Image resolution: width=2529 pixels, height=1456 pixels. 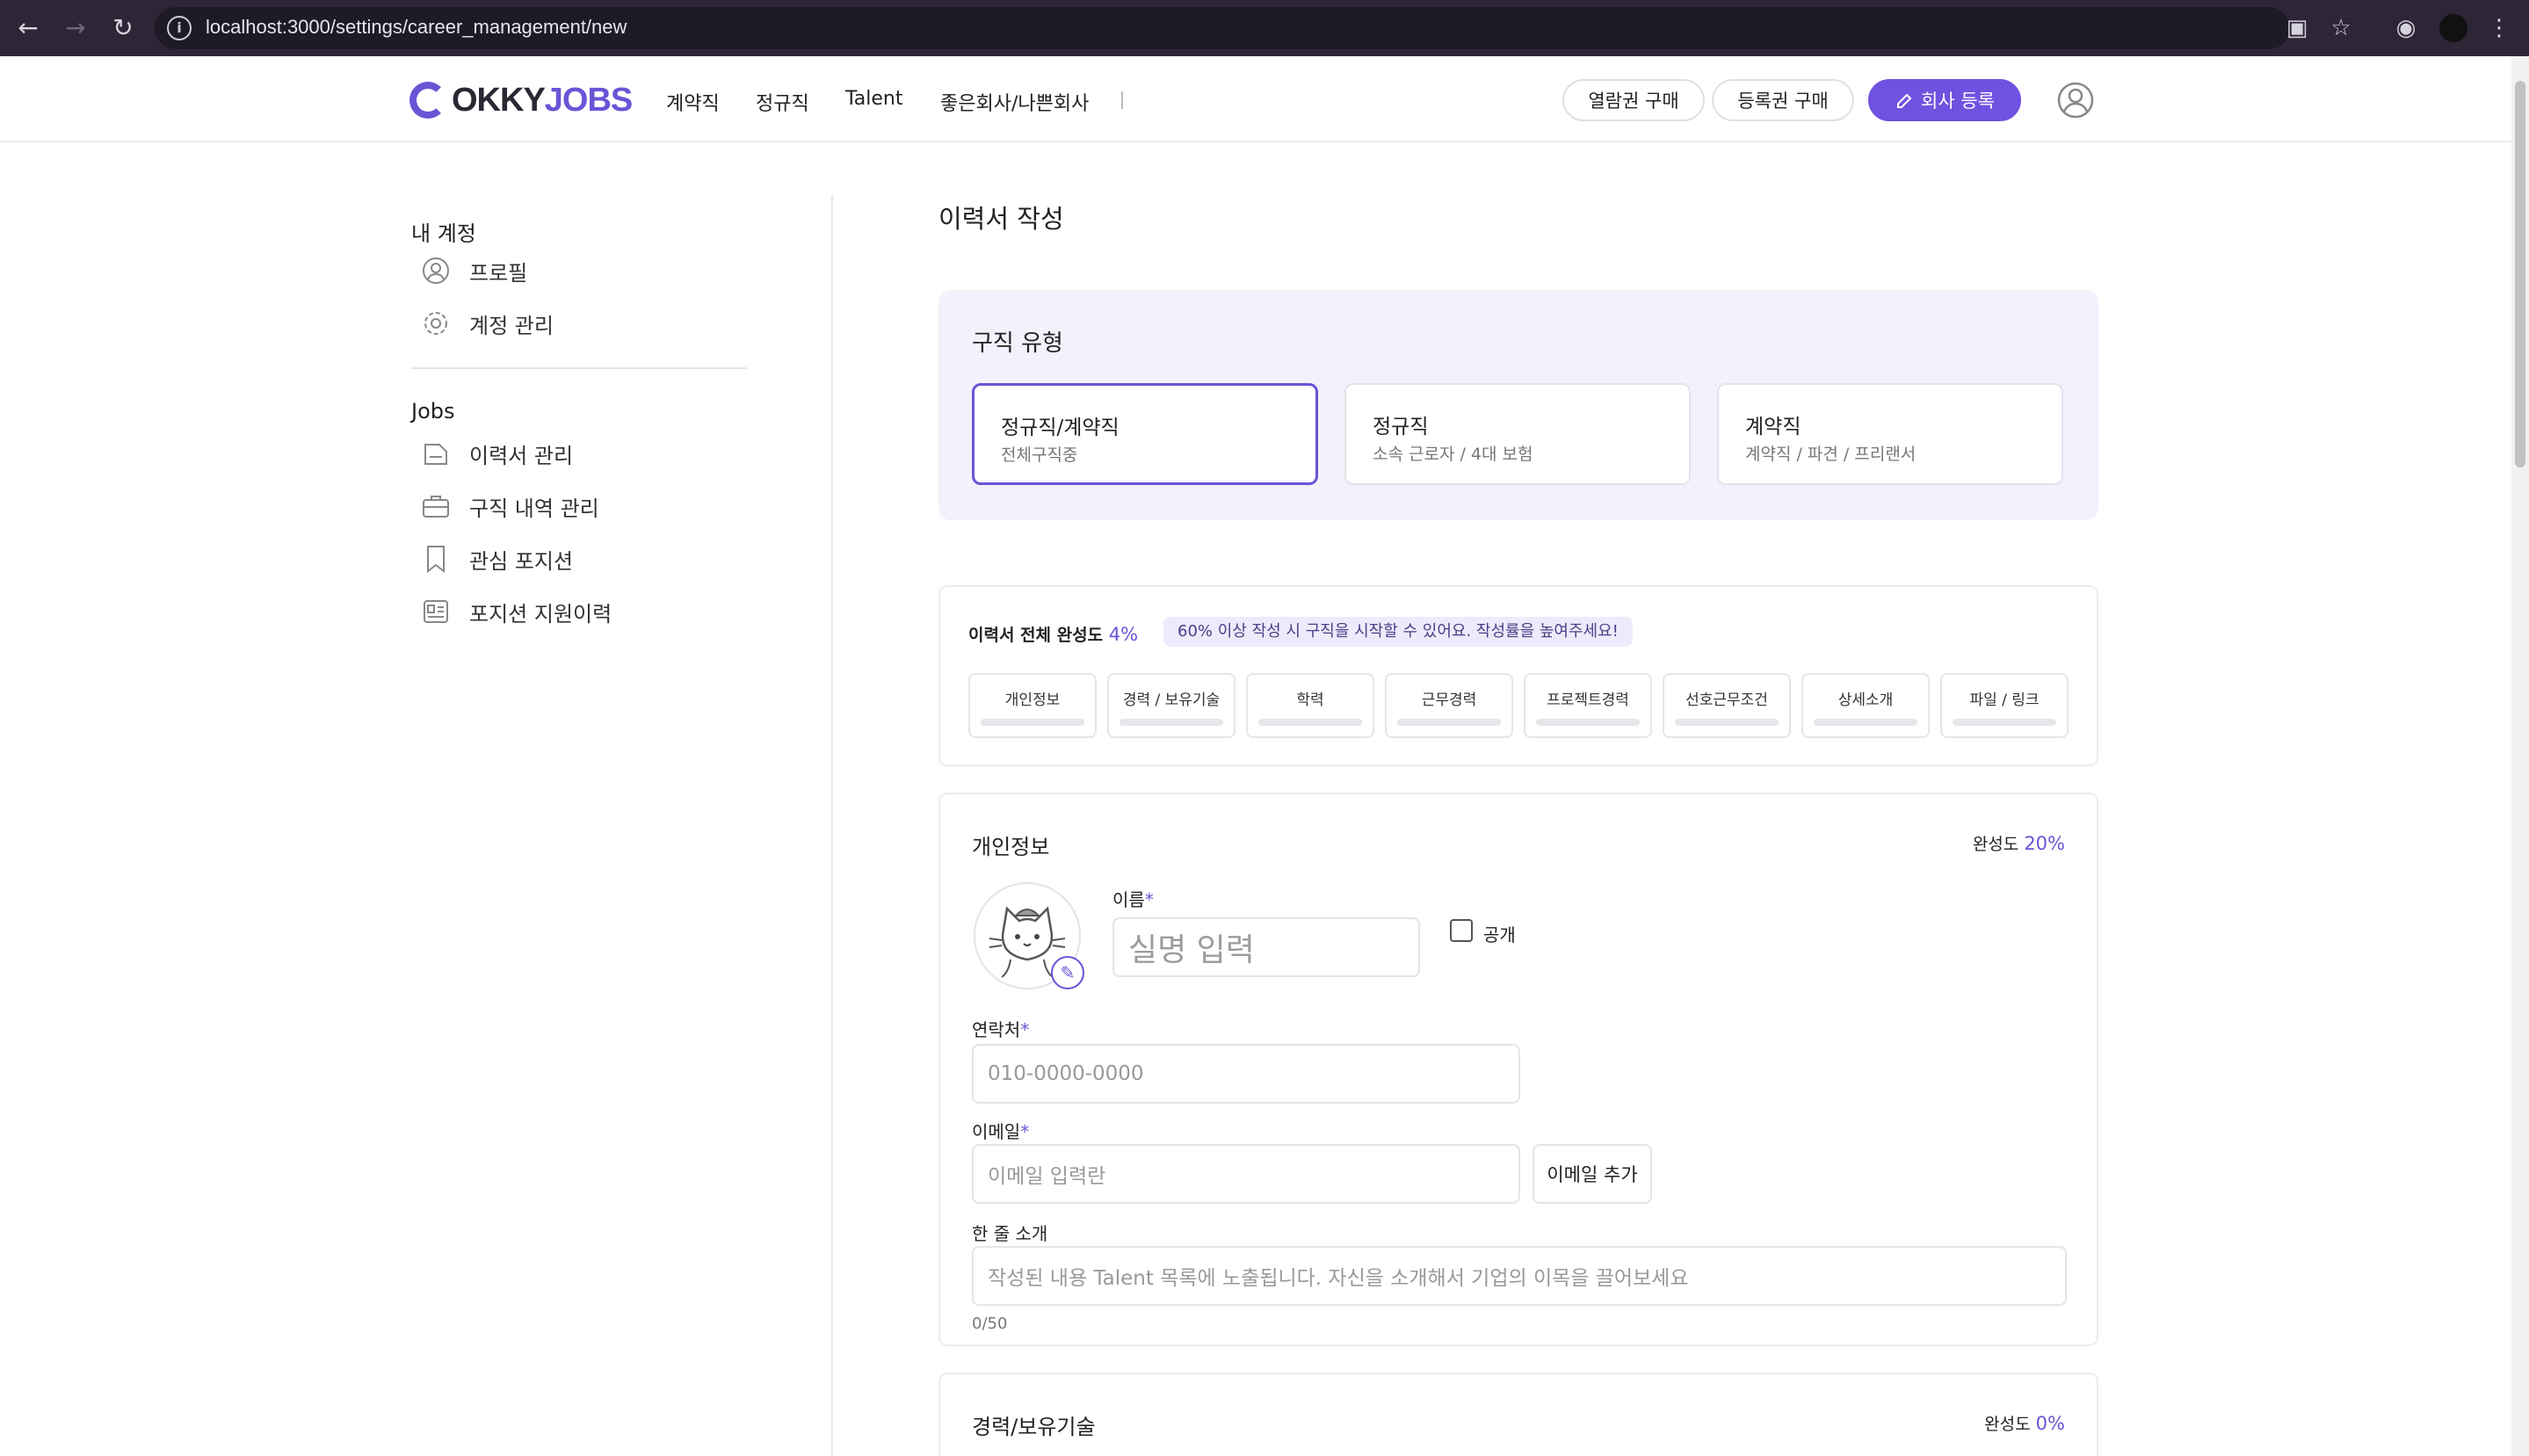 I want to click on browser-profile-avatar, so click(x=2453, y=28).